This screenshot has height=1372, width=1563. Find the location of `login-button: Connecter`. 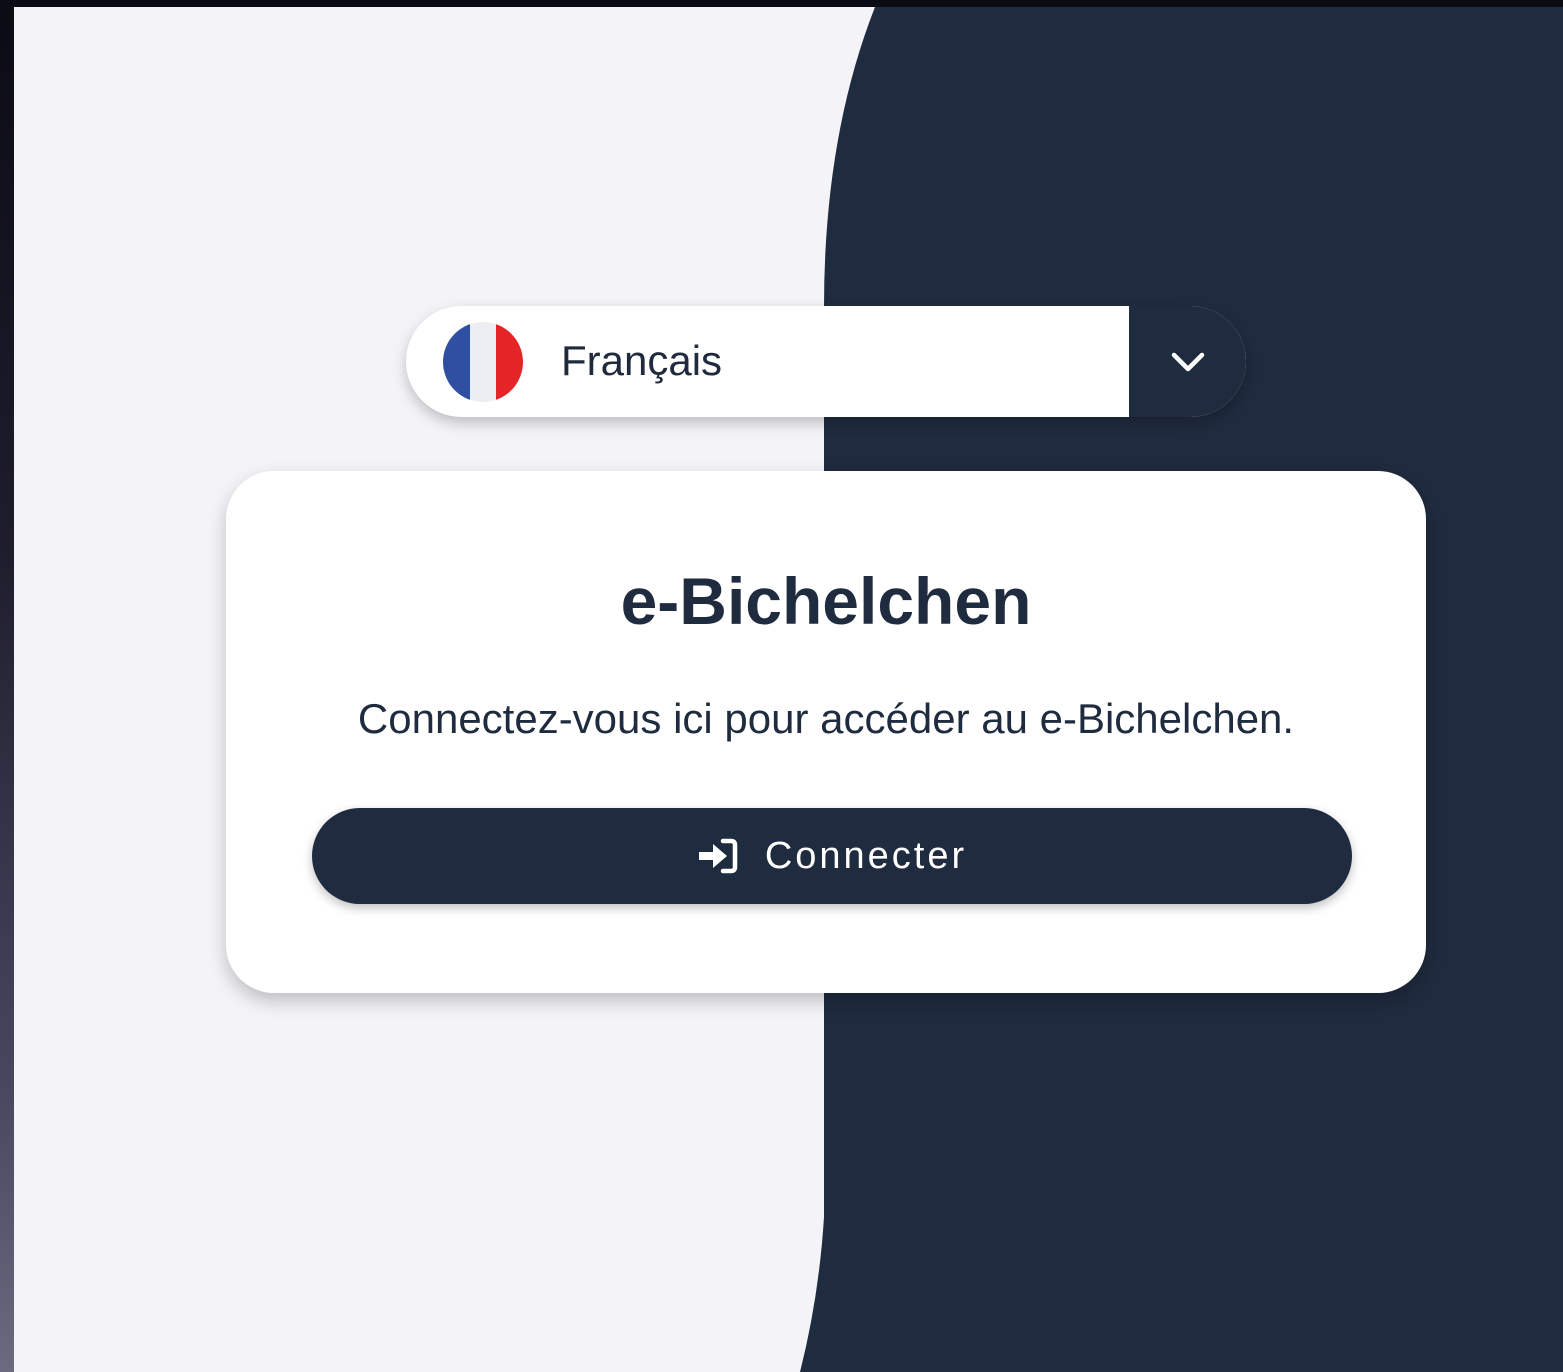

login-button: Connecter is located at coordinates (832, 856).